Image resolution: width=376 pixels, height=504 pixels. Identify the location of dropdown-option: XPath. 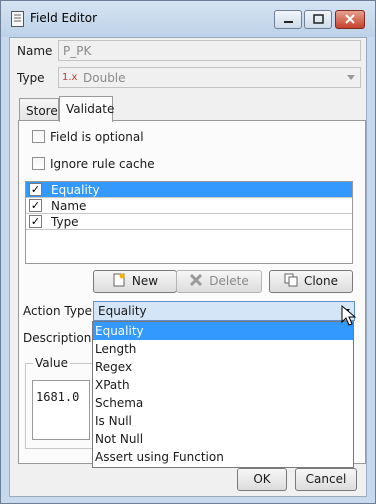
(223, 385).